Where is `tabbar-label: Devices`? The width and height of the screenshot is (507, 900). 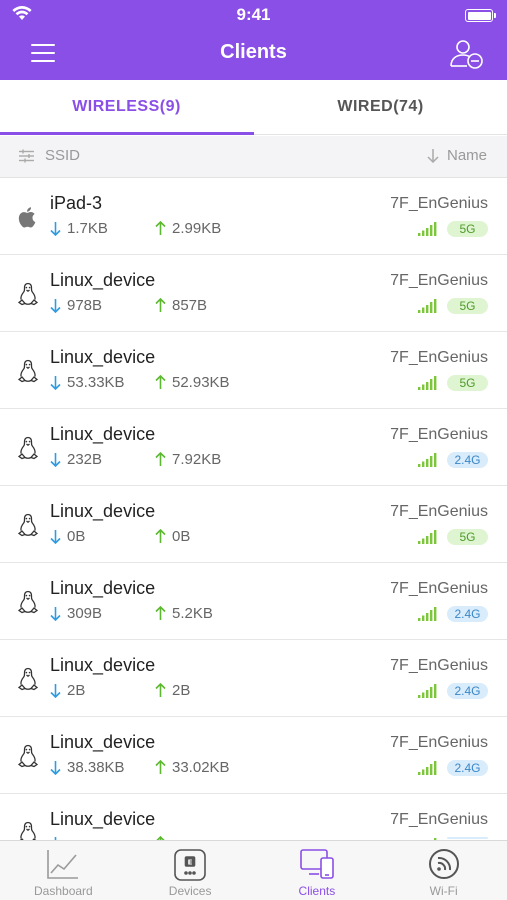 tabbar-label: Devices is located at coordinates (190, 891).